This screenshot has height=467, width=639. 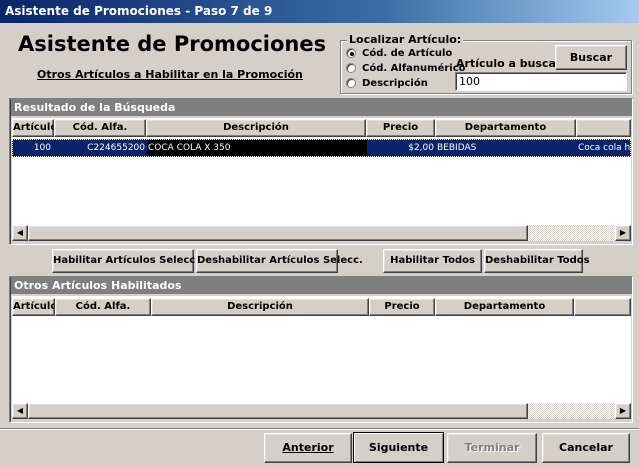 I want to click on enabled-hscroll: ◀ ▶, so click(x=321, y=411).